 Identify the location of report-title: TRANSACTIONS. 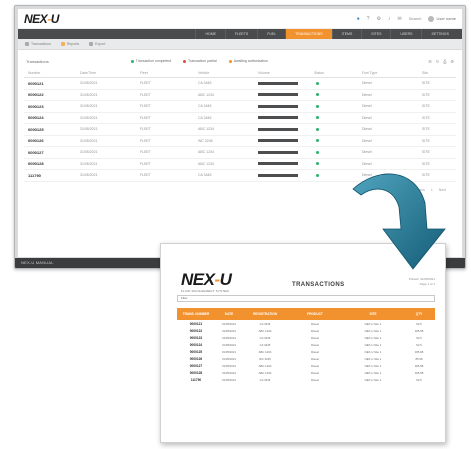
(318, 285).